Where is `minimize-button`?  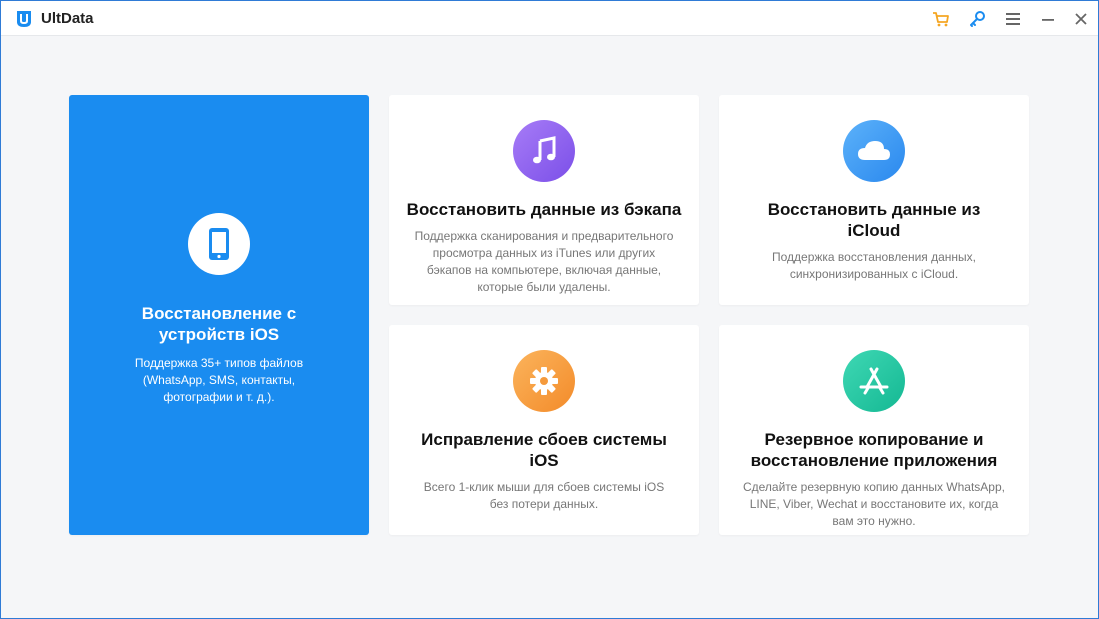
minimize-button is located at coordinates (1048, 19).